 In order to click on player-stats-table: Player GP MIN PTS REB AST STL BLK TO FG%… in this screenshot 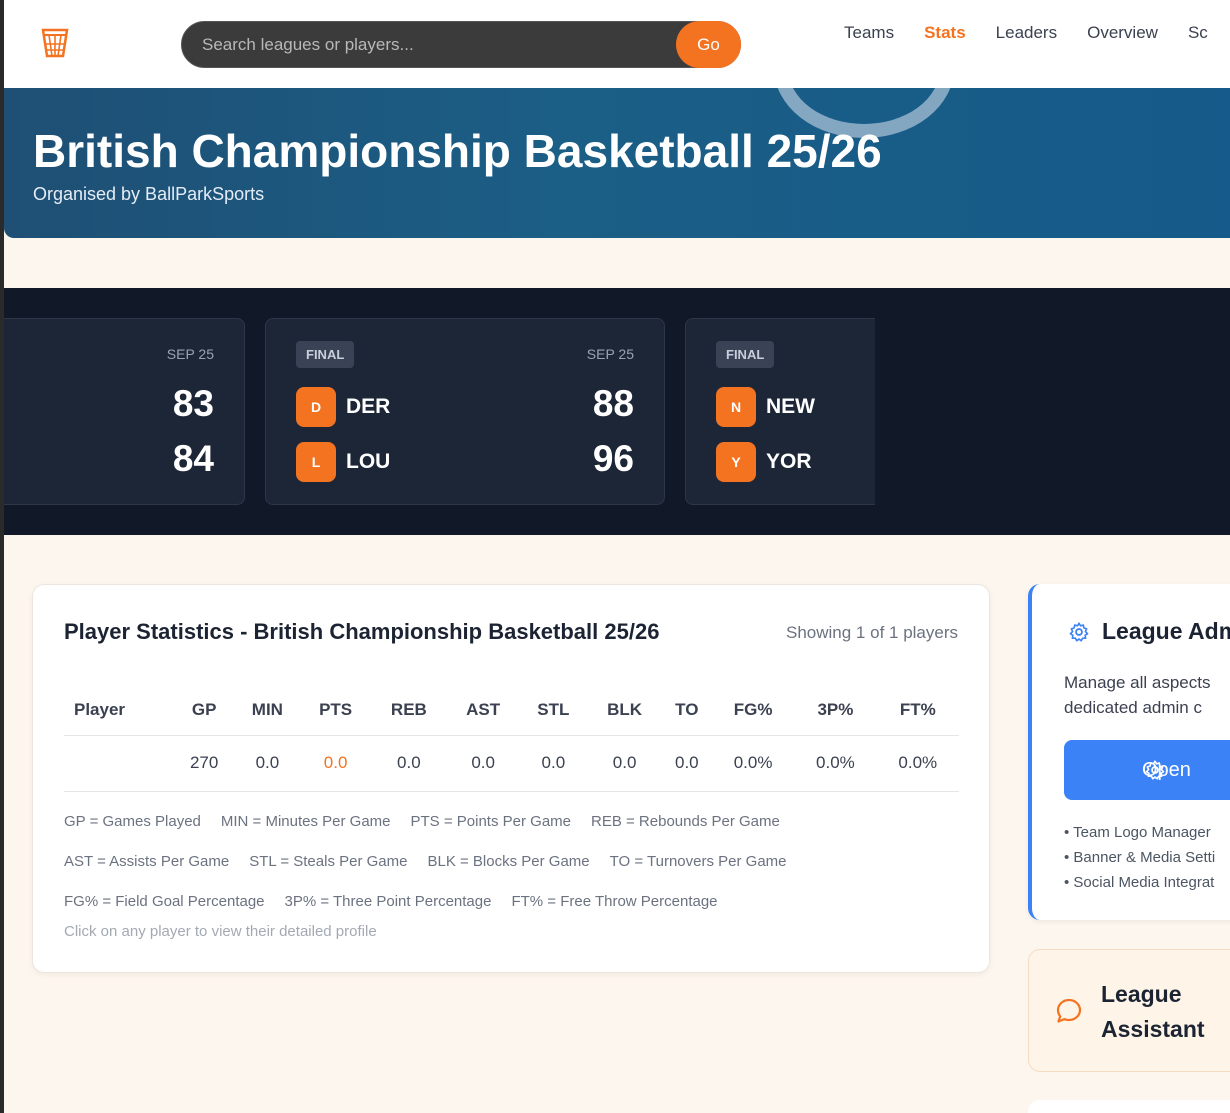, I will do `click(511, 738)`.